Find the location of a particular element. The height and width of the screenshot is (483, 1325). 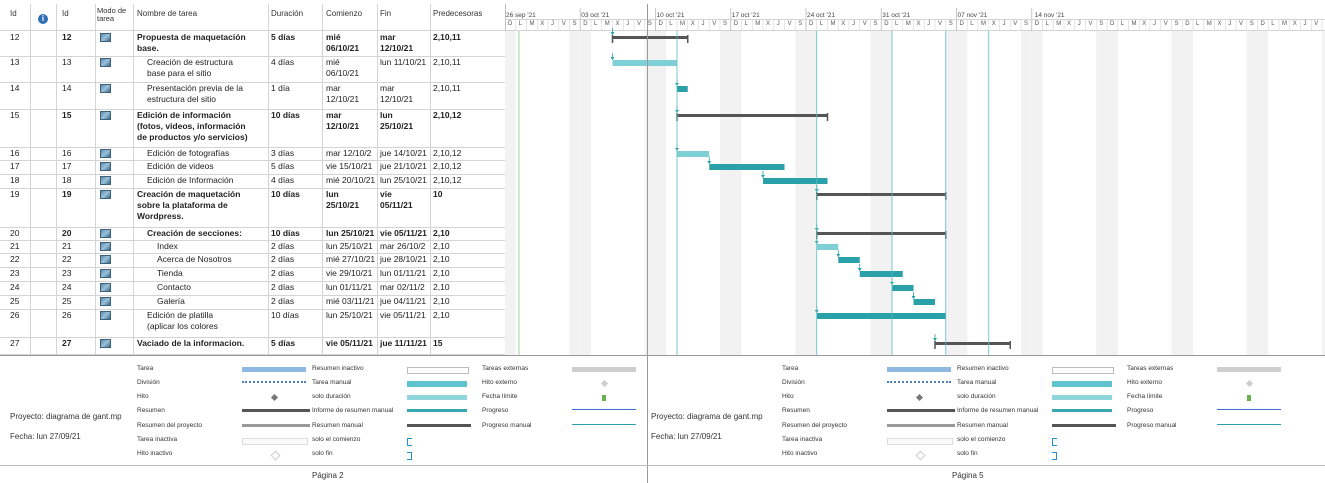

timescale-day-label: X is located at coordinates (1144, 24).